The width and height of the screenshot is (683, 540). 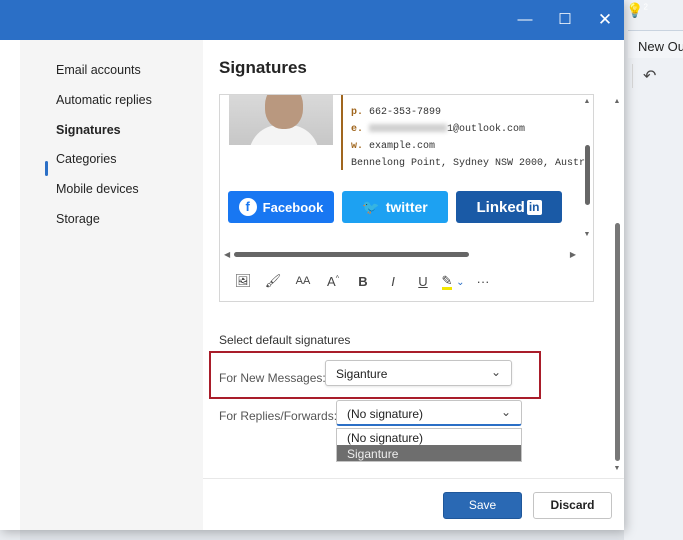 What do you see at coordinates (438, 129) in the screenshot?
I see `signature-email-line: e. 1@outlook.com` at bounding box center [438, 129].